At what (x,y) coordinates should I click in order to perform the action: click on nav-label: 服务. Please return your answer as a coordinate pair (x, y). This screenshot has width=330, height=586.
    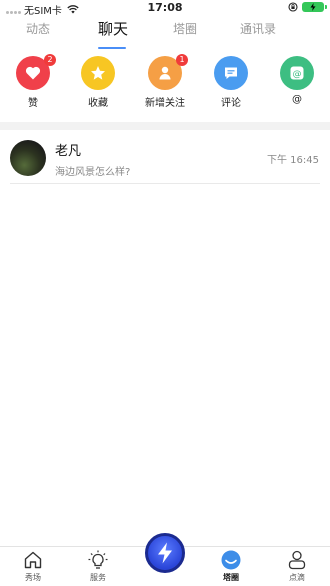
    Looking at the image, I should click on (98, 577).